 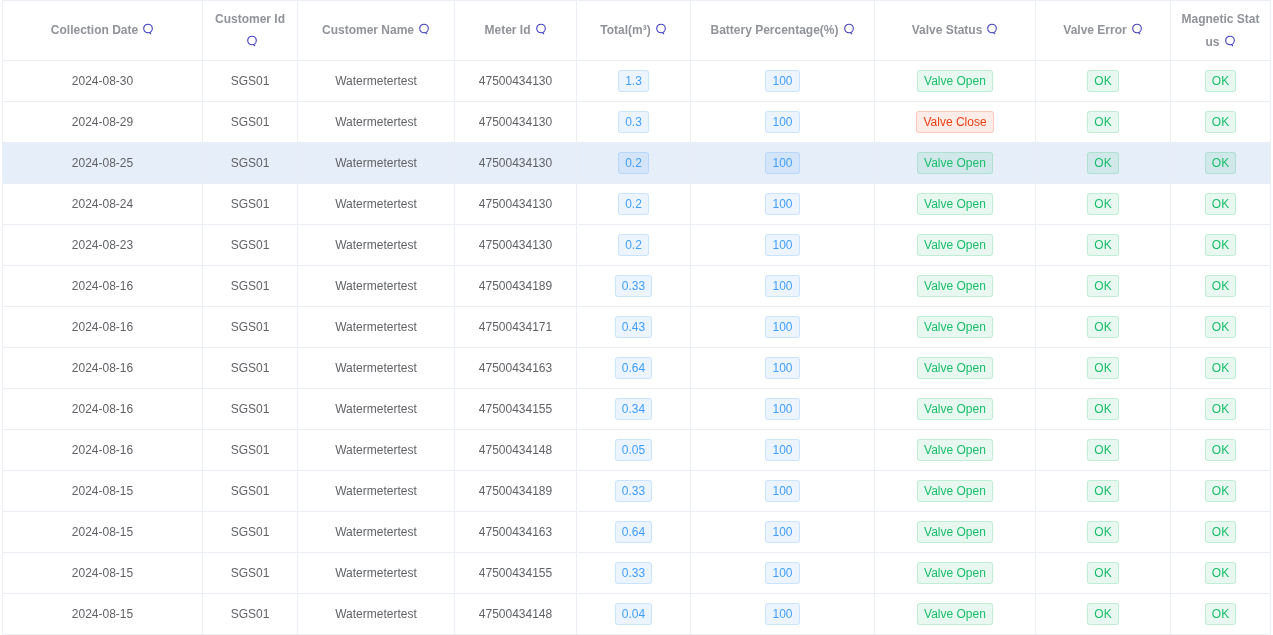 What do you see at coordinates (250, 30) in the screenshot?
I see `column-label: Customer Id` at bounding box center [250, 30].